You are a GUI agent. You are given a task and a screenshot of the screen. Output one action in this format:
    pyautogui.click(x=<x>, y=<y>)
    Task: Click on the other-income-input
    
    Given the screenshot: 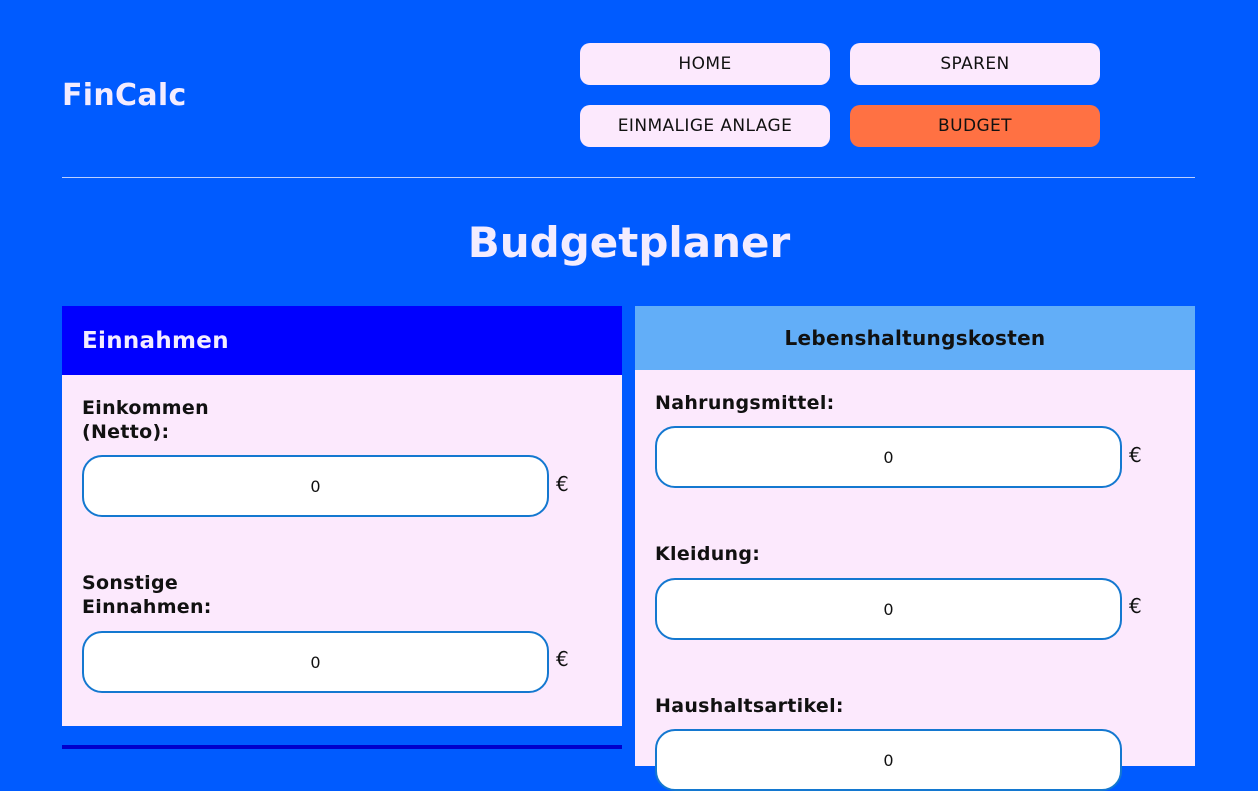 What is the action you would take?
    pyautogui.click(x=315, y=662)
    